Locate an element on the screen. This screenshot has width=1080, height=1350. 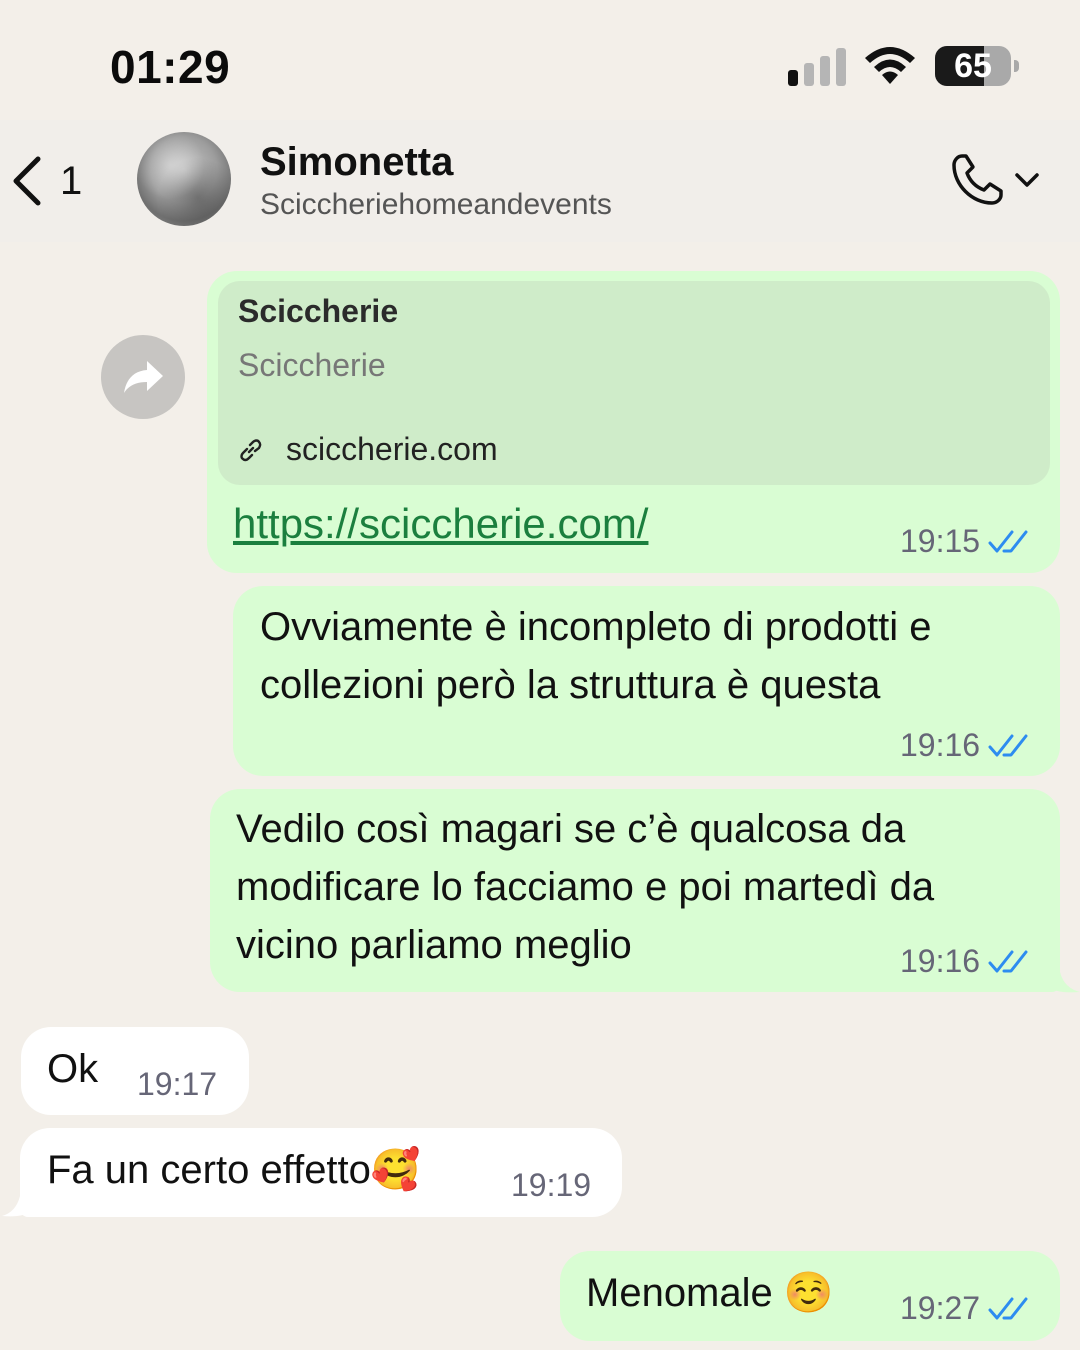
link-preview-domain: sciccherie.com is located at coordinates (392, 449).